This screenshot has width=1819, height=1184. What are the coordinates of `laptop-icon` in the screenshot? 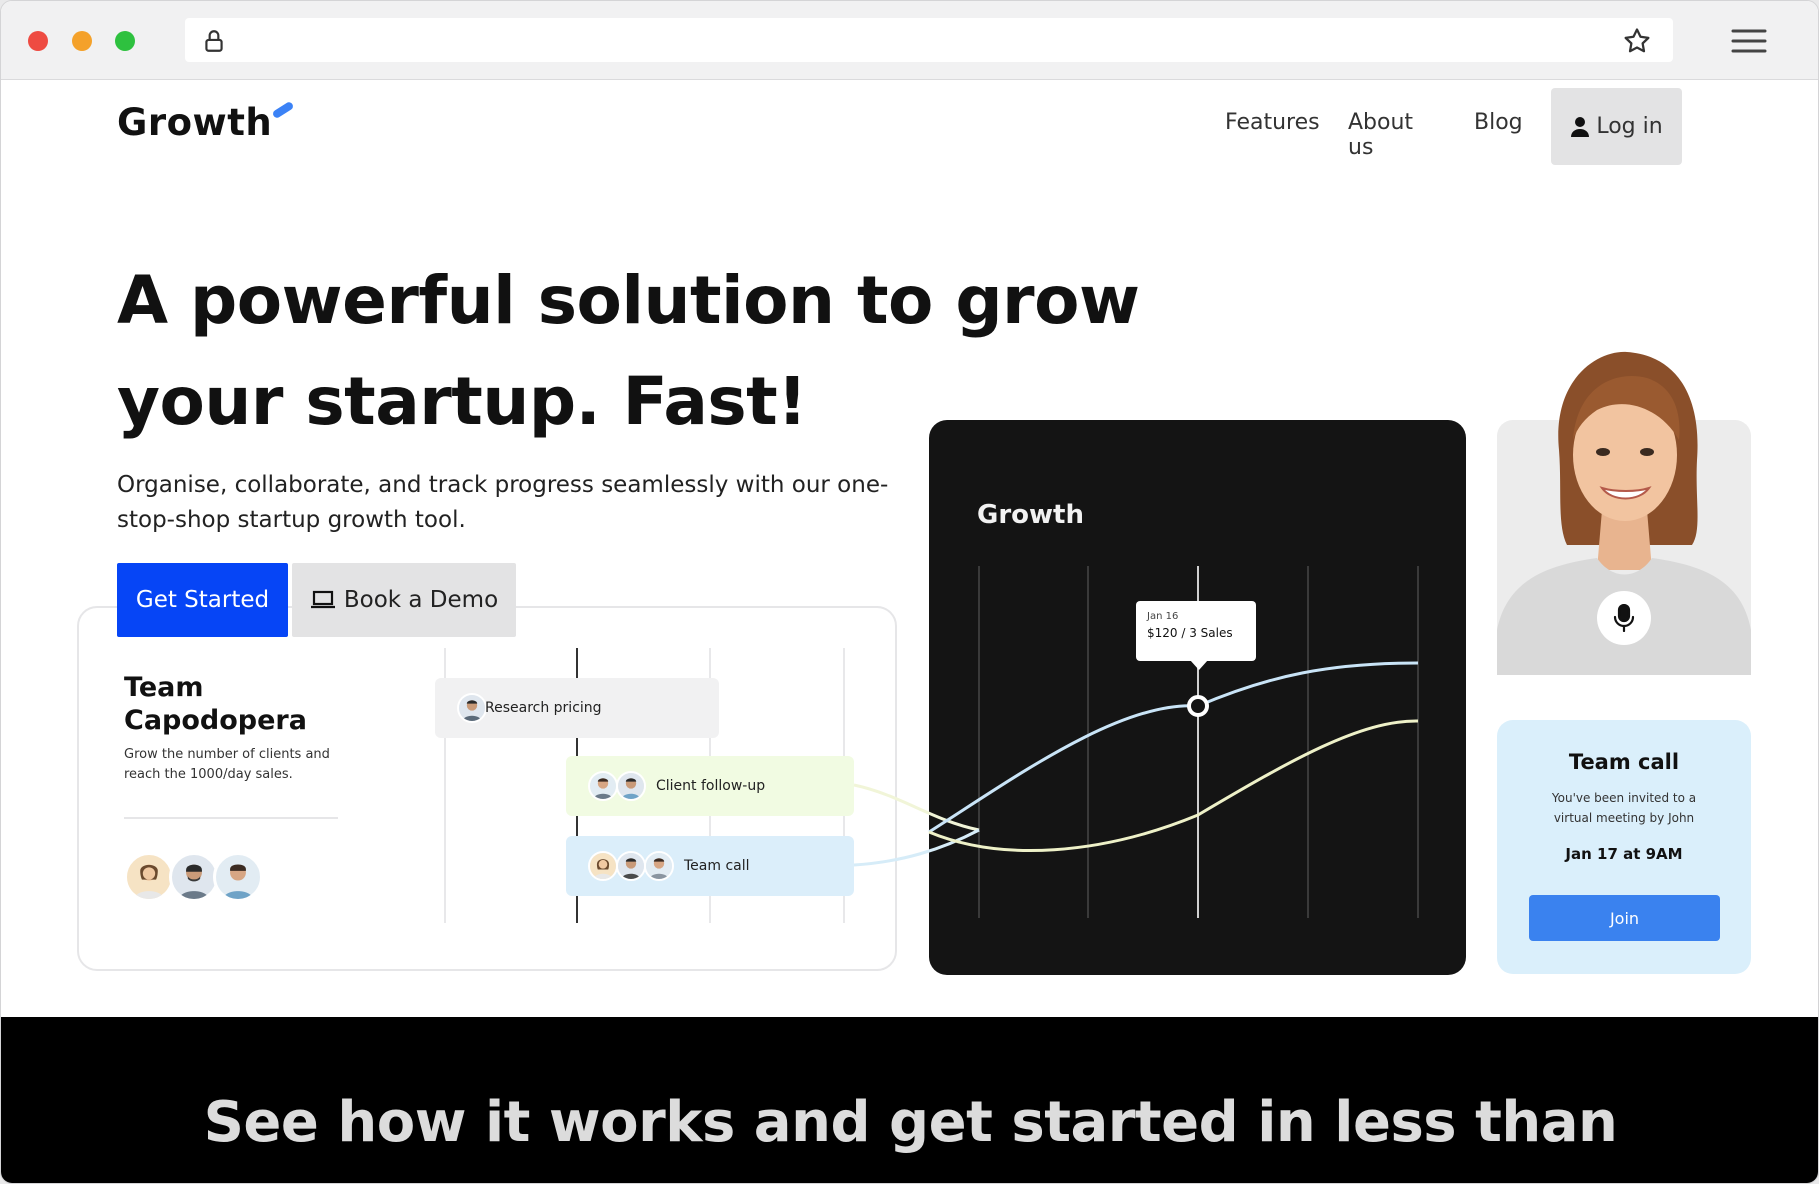 It's located at (322, 599).